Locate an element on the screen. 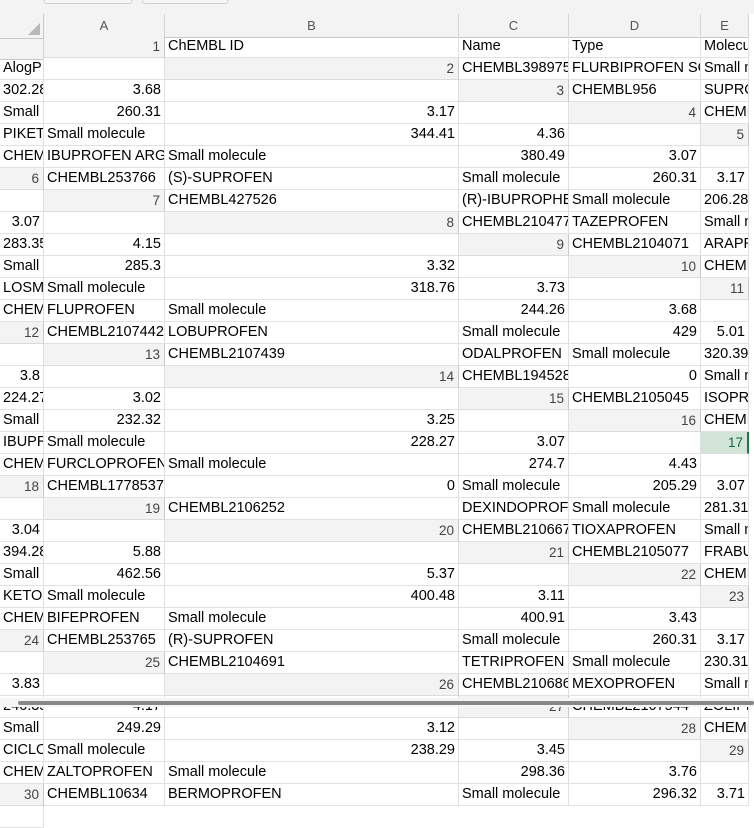  row-header: 10 is located at coordinates (635, 267).